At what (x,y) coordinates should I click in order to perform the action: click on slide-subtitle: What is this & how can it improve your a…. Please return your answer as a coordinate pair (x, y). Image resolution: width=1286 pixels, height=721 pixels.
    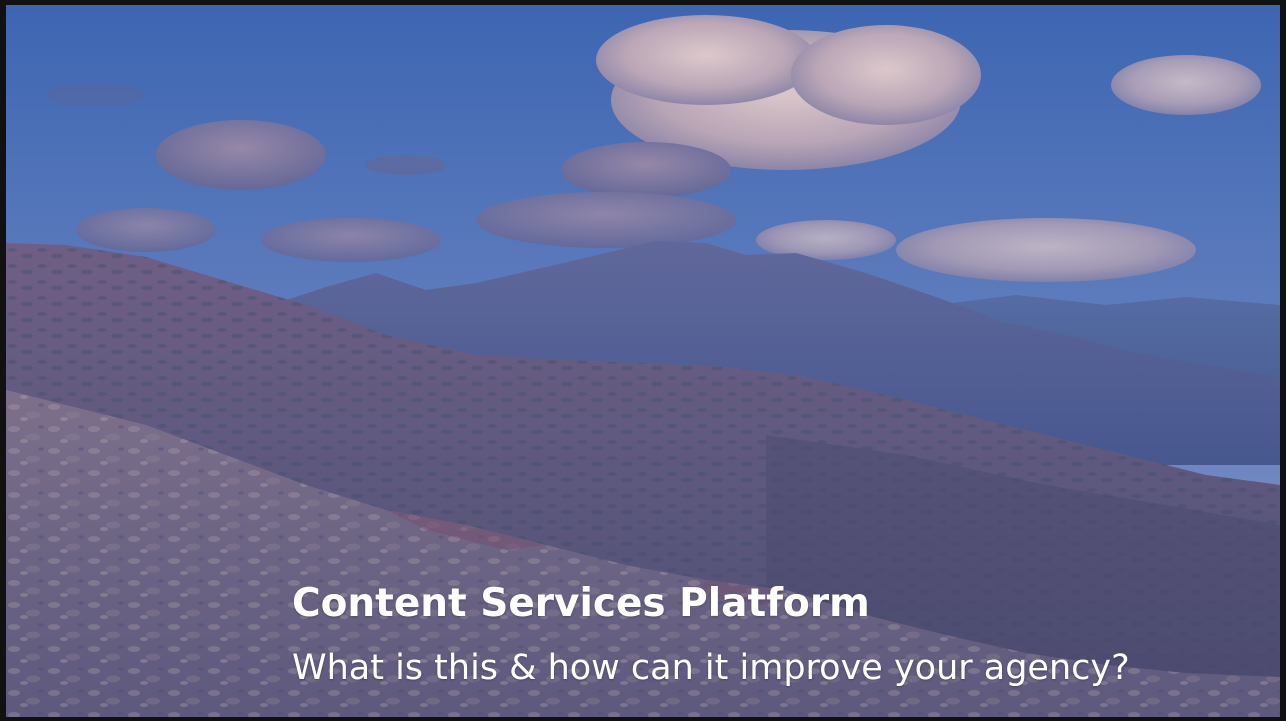
    Looking at the image, I should click on (711, 668).